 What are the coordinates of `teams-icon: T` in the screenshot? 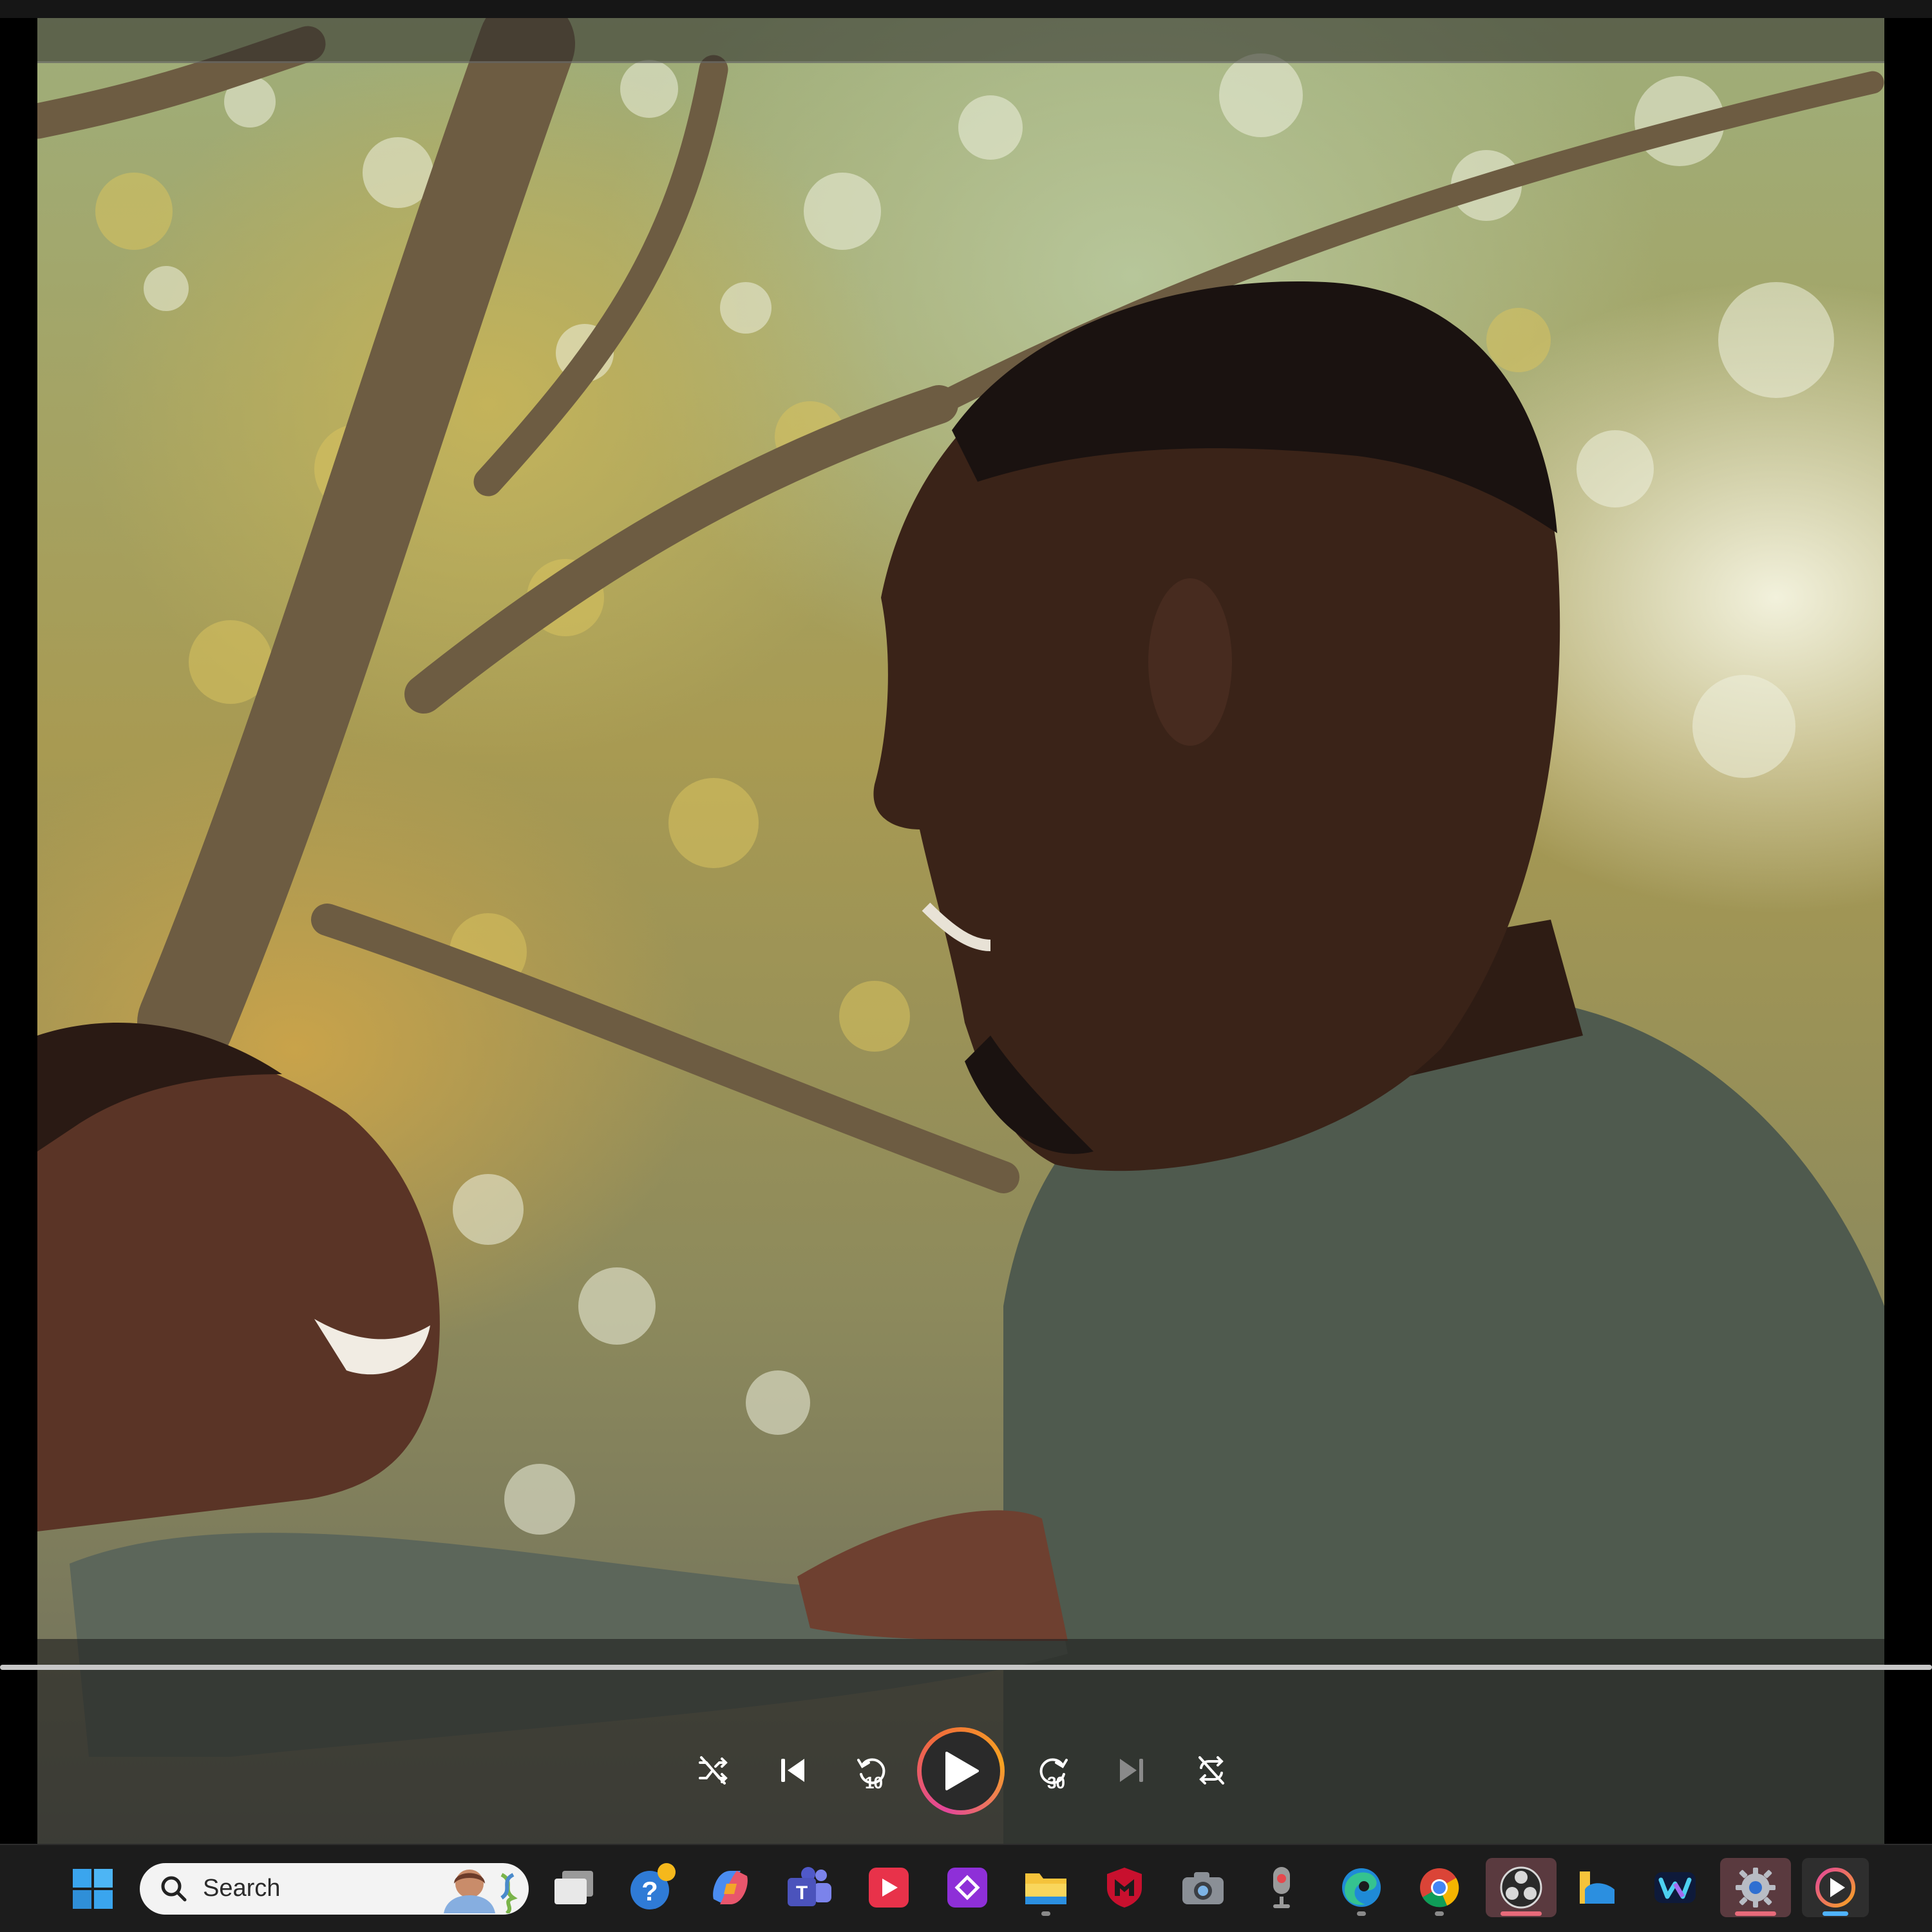 It's located at (810, 1886).